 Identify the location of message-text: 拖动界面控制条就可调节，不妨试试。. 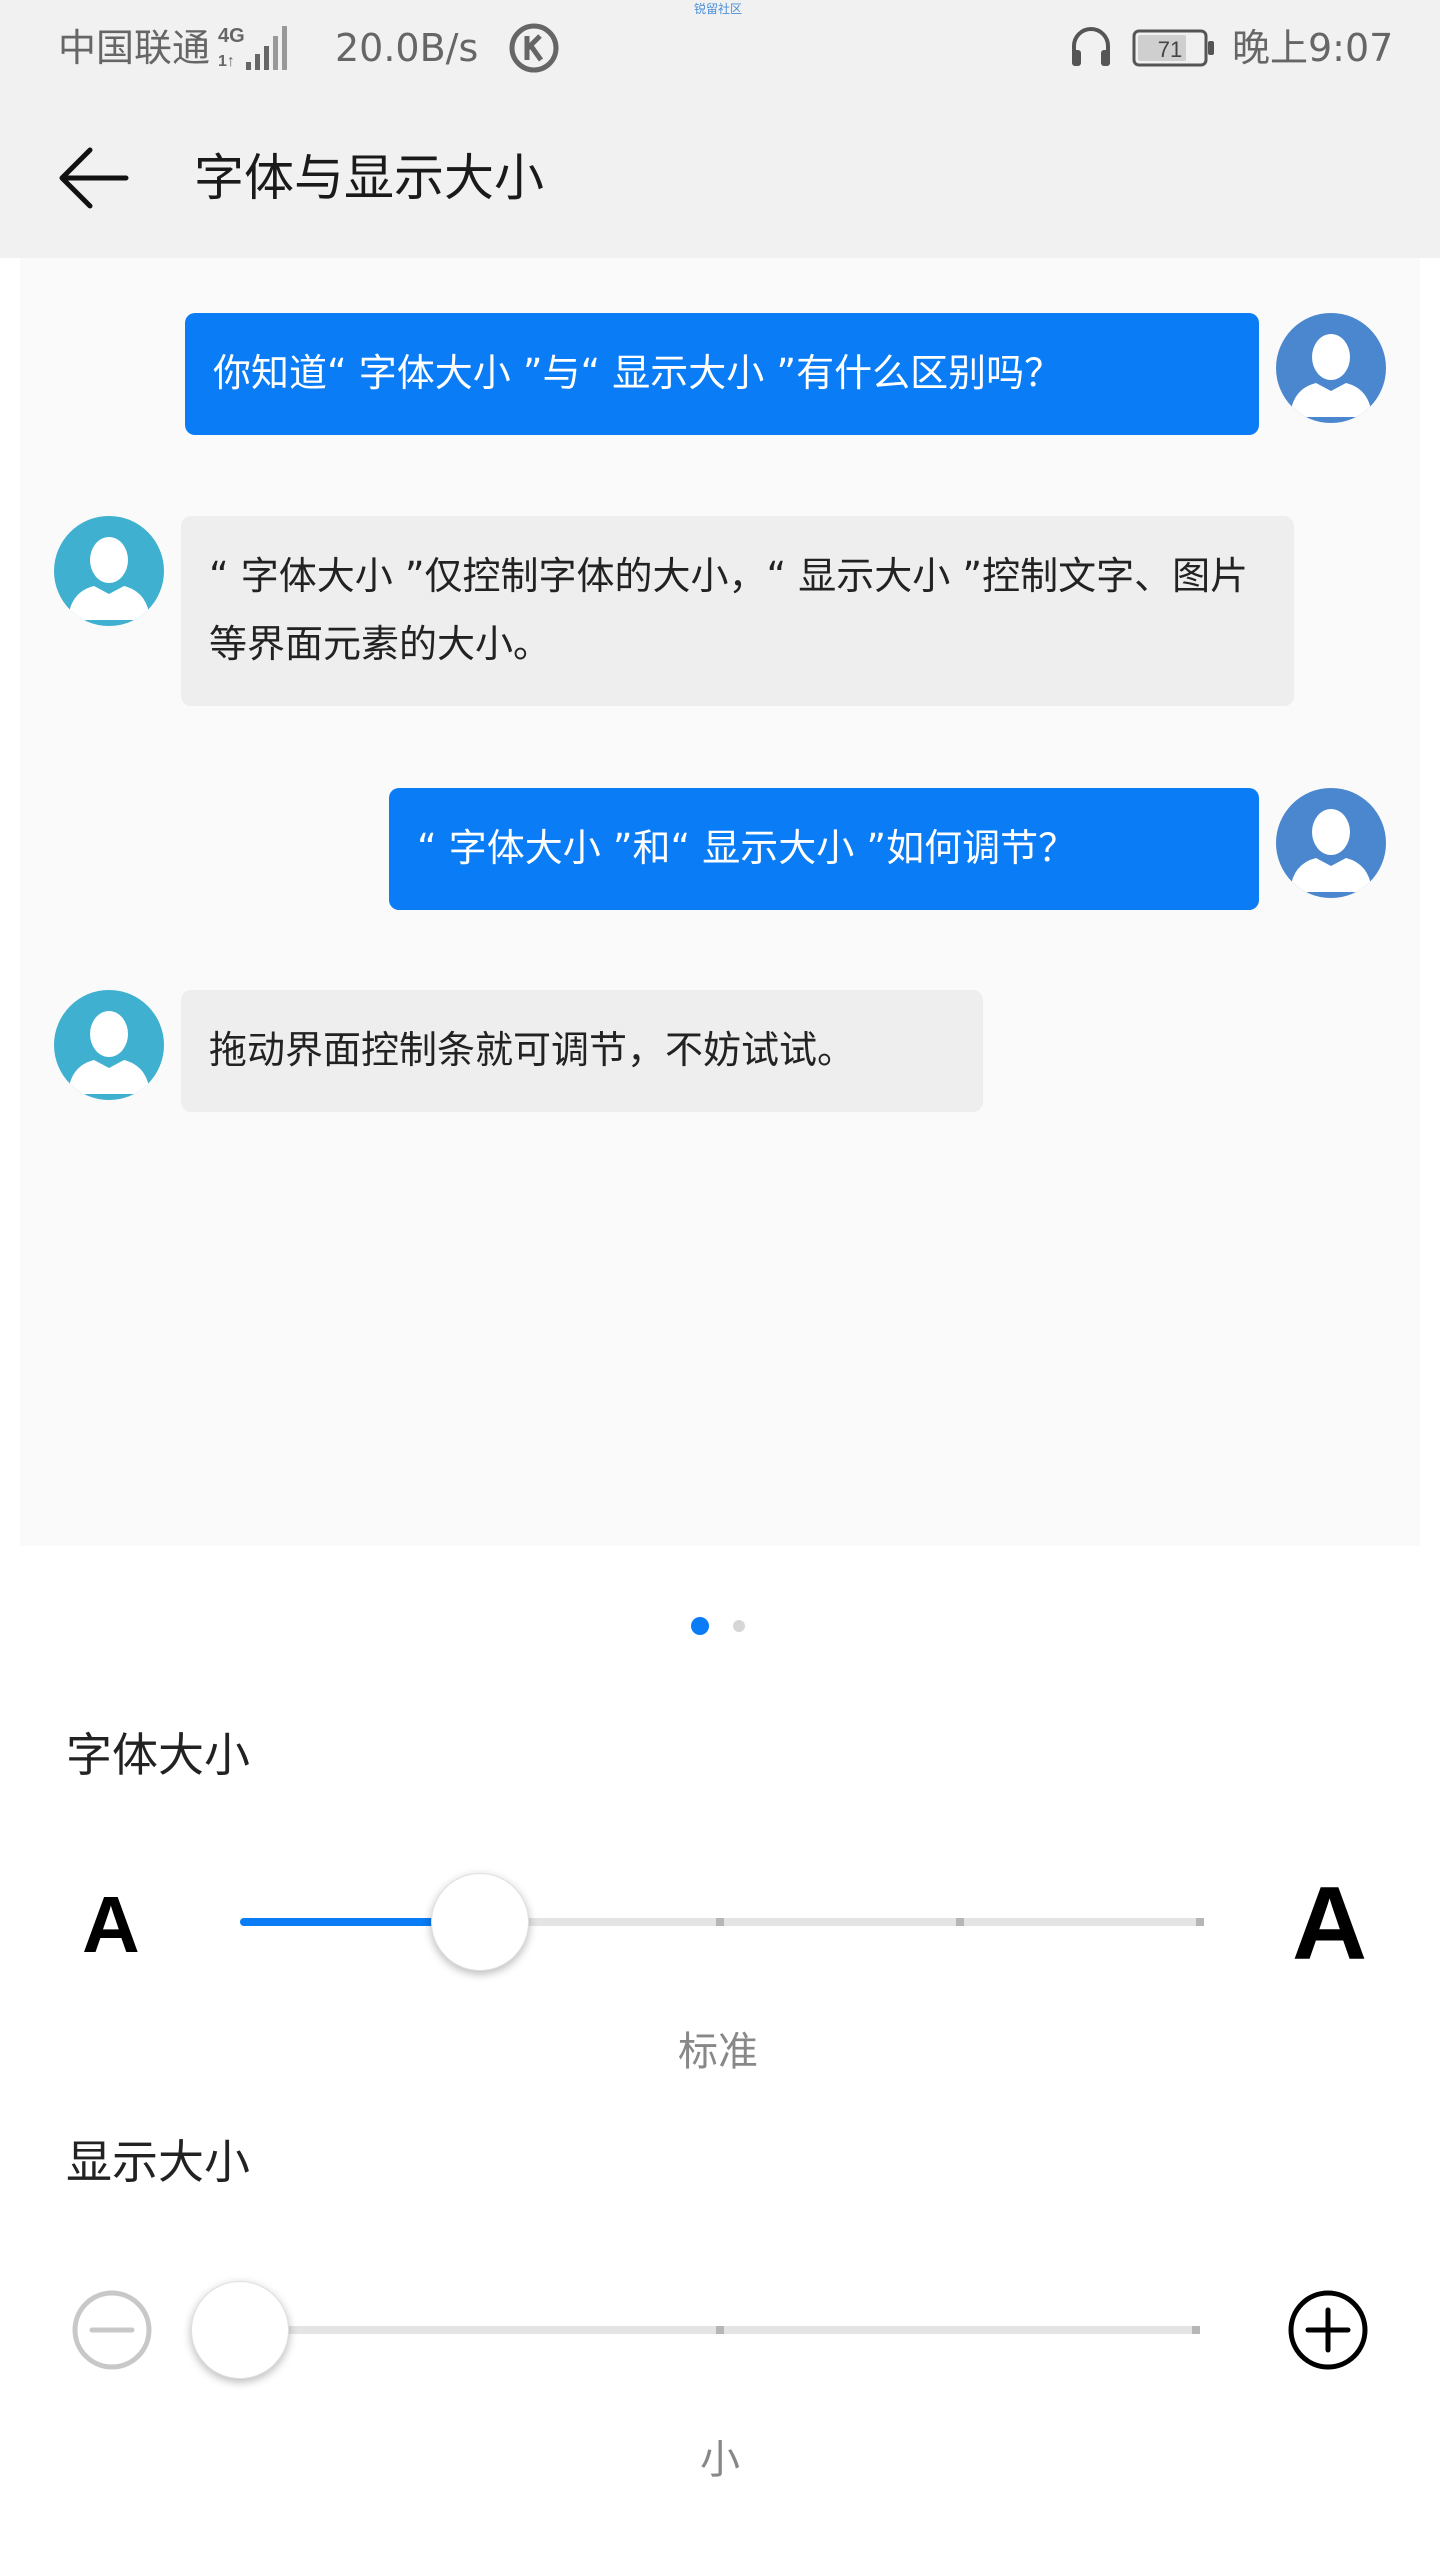
(532, 1050).